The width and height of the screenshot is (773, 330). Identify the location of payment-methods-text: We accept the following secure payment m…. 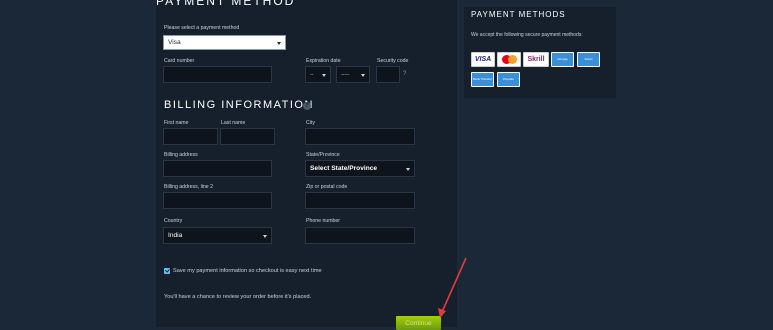
(527, 35).